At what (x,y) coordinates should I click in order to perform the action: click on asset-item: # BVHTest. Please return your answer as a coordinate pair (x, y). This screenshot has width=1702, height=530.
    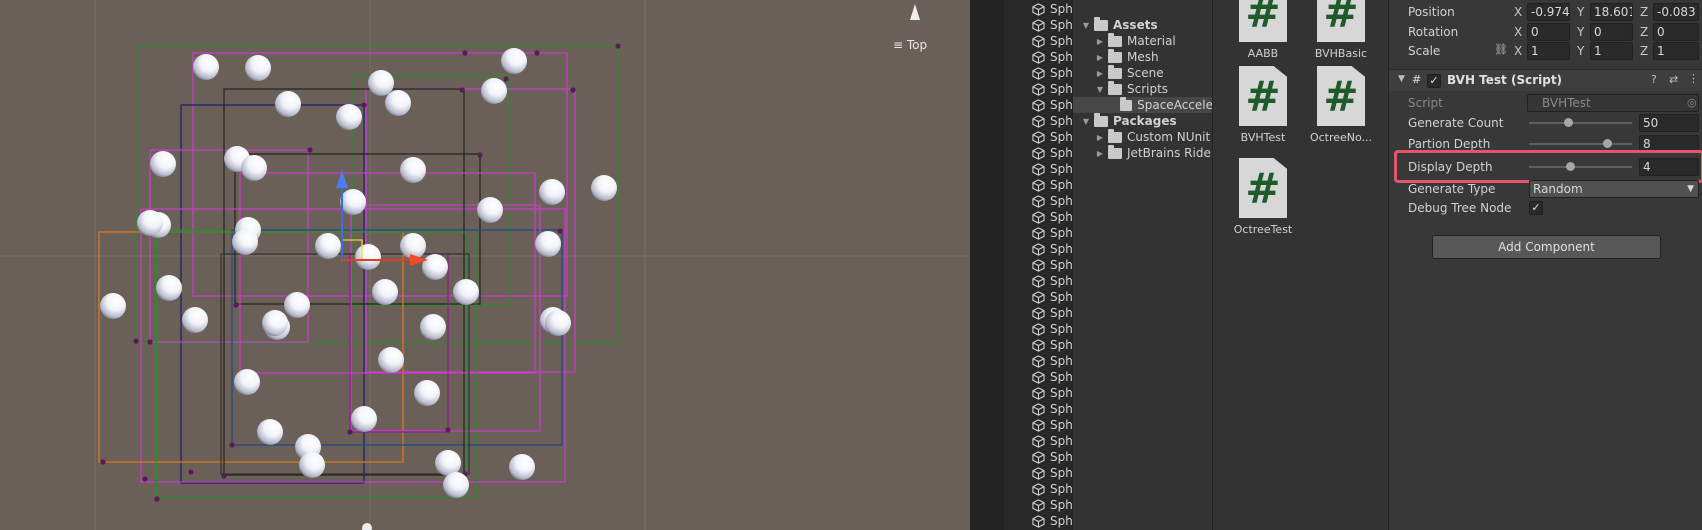
    Looking at the image, I should click on (1263, 105).